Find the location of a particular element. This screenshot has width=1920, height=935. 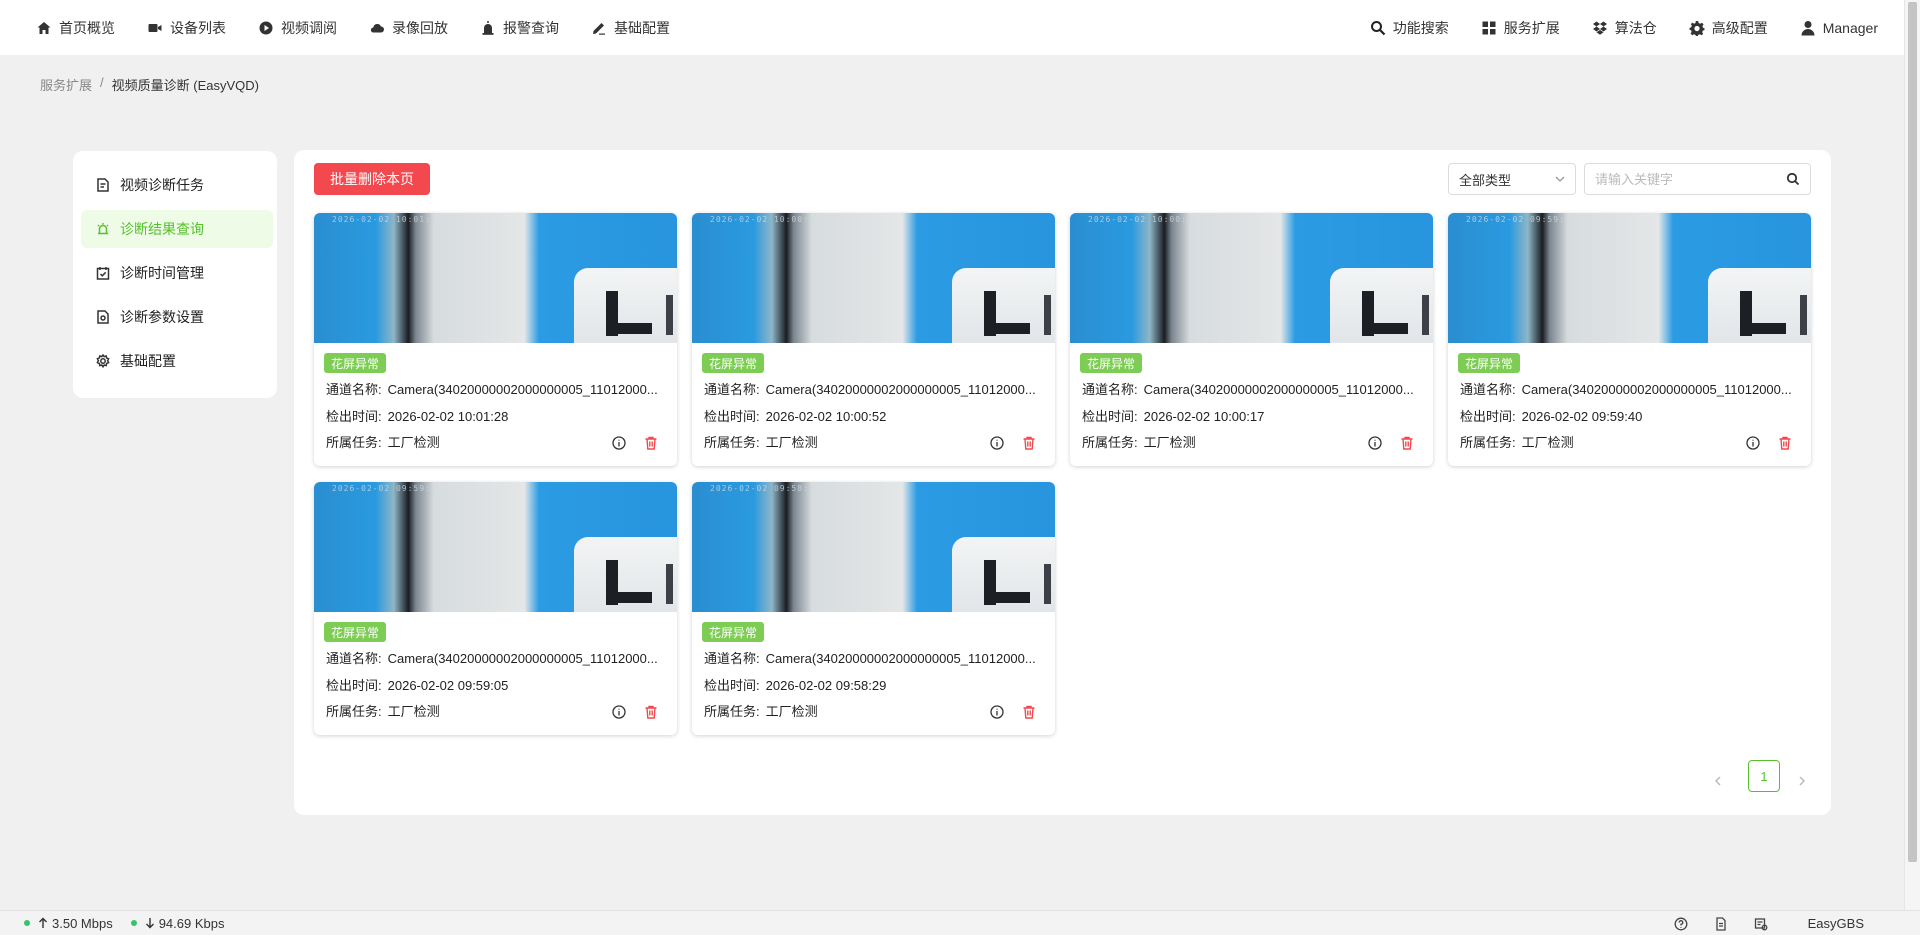

nav-left: 首页概览 设备列表 视频调阅 录像回放 报警查询 基础配置 is located at coordinates (369, 27).